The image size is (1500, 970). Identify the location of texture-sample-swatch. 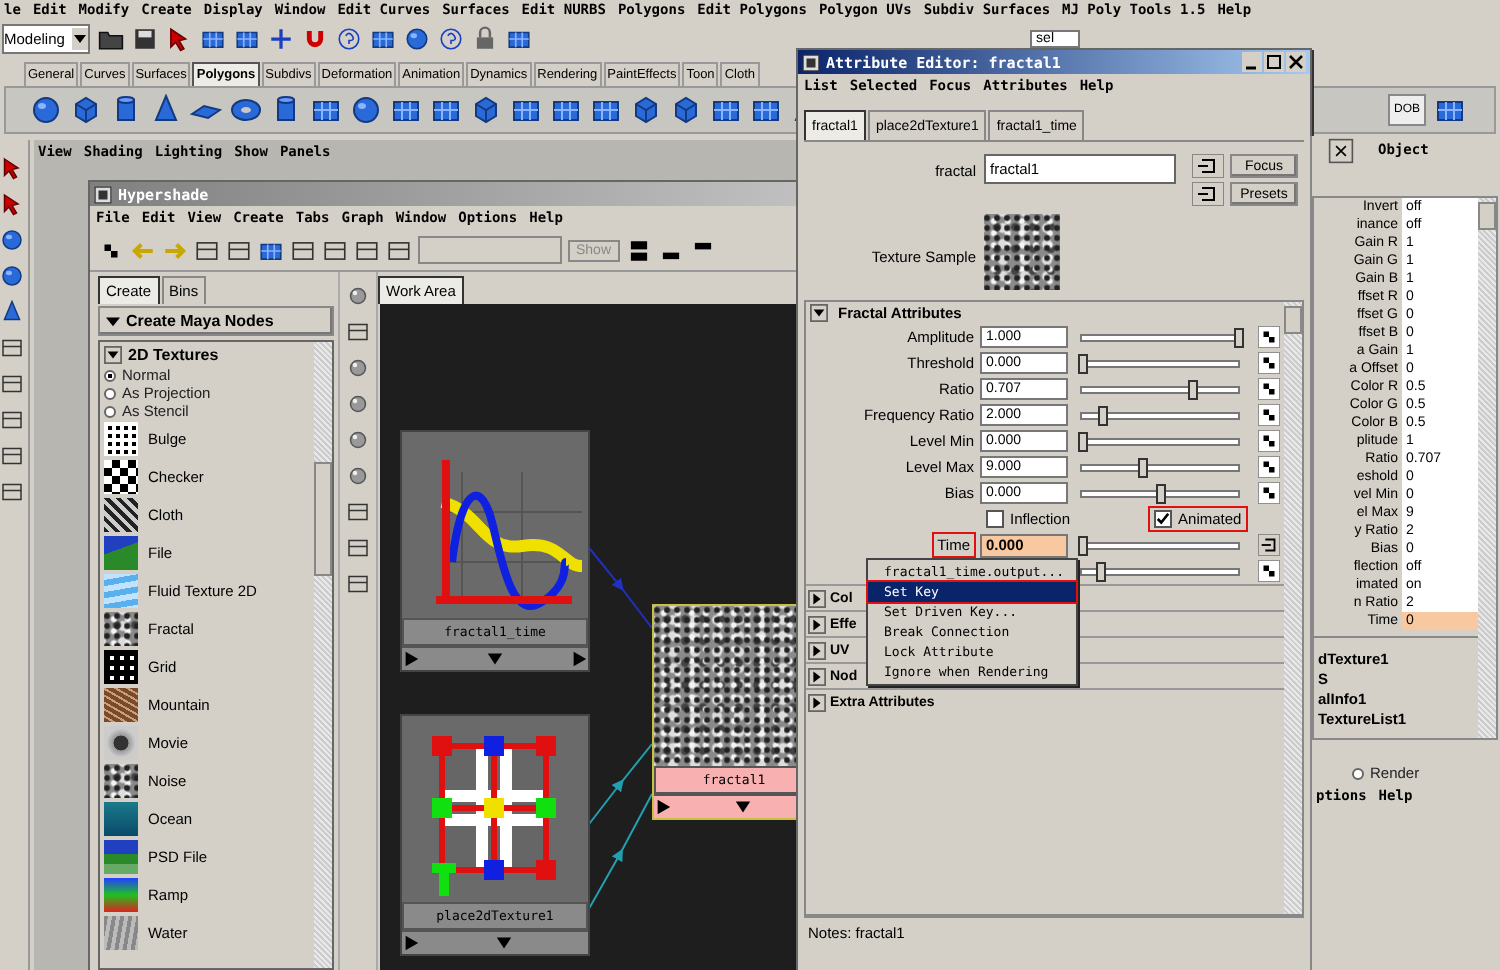
(1022, 252).